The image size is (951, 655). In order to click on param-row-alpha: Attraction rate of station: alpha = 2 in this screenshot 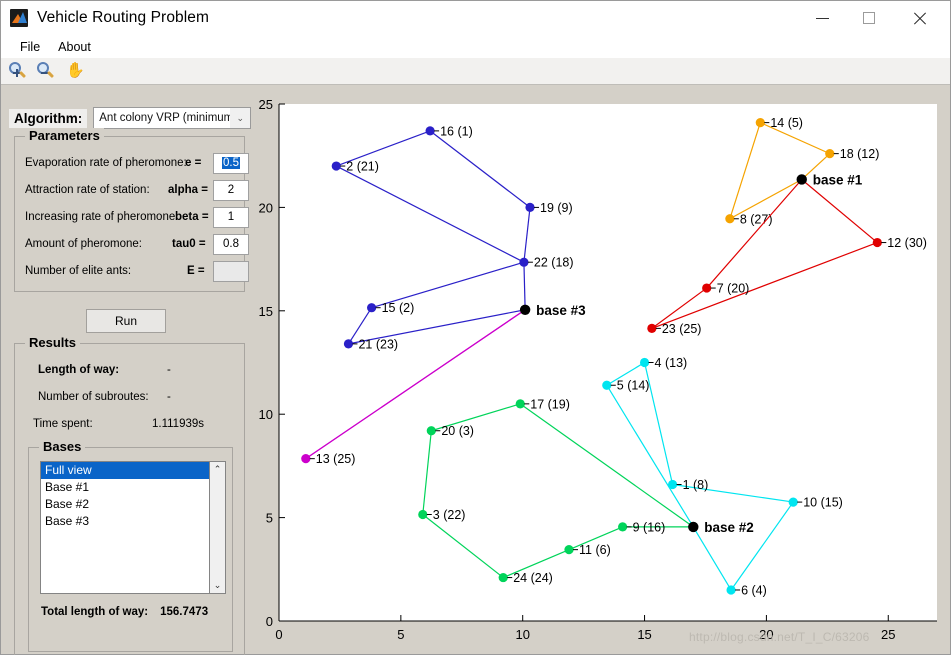, I will do `click(137, 190)`.